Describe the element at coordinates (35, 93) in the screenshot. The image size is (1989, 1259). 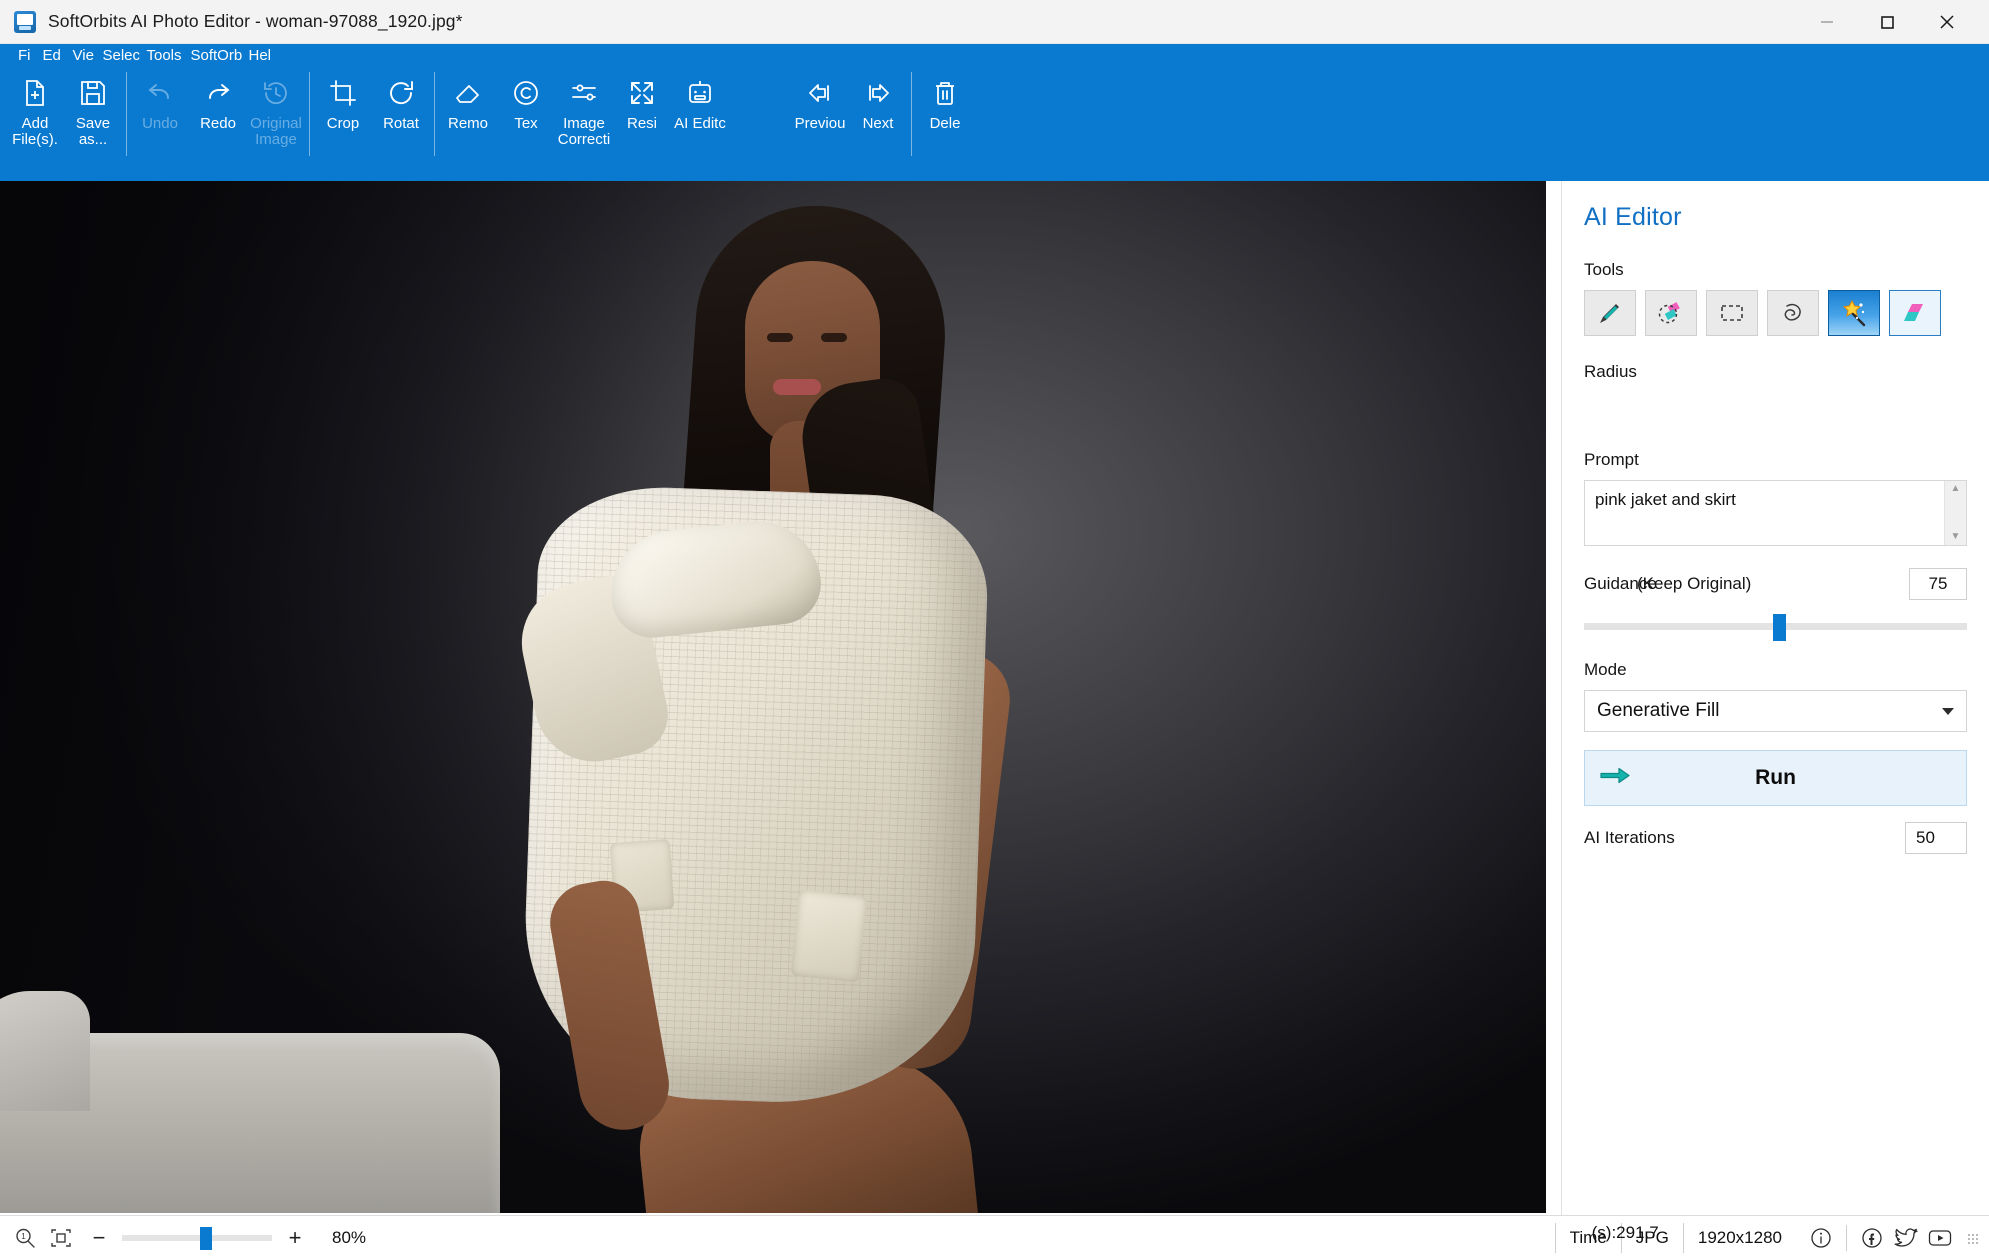
I see `add-file-icon` at that location.